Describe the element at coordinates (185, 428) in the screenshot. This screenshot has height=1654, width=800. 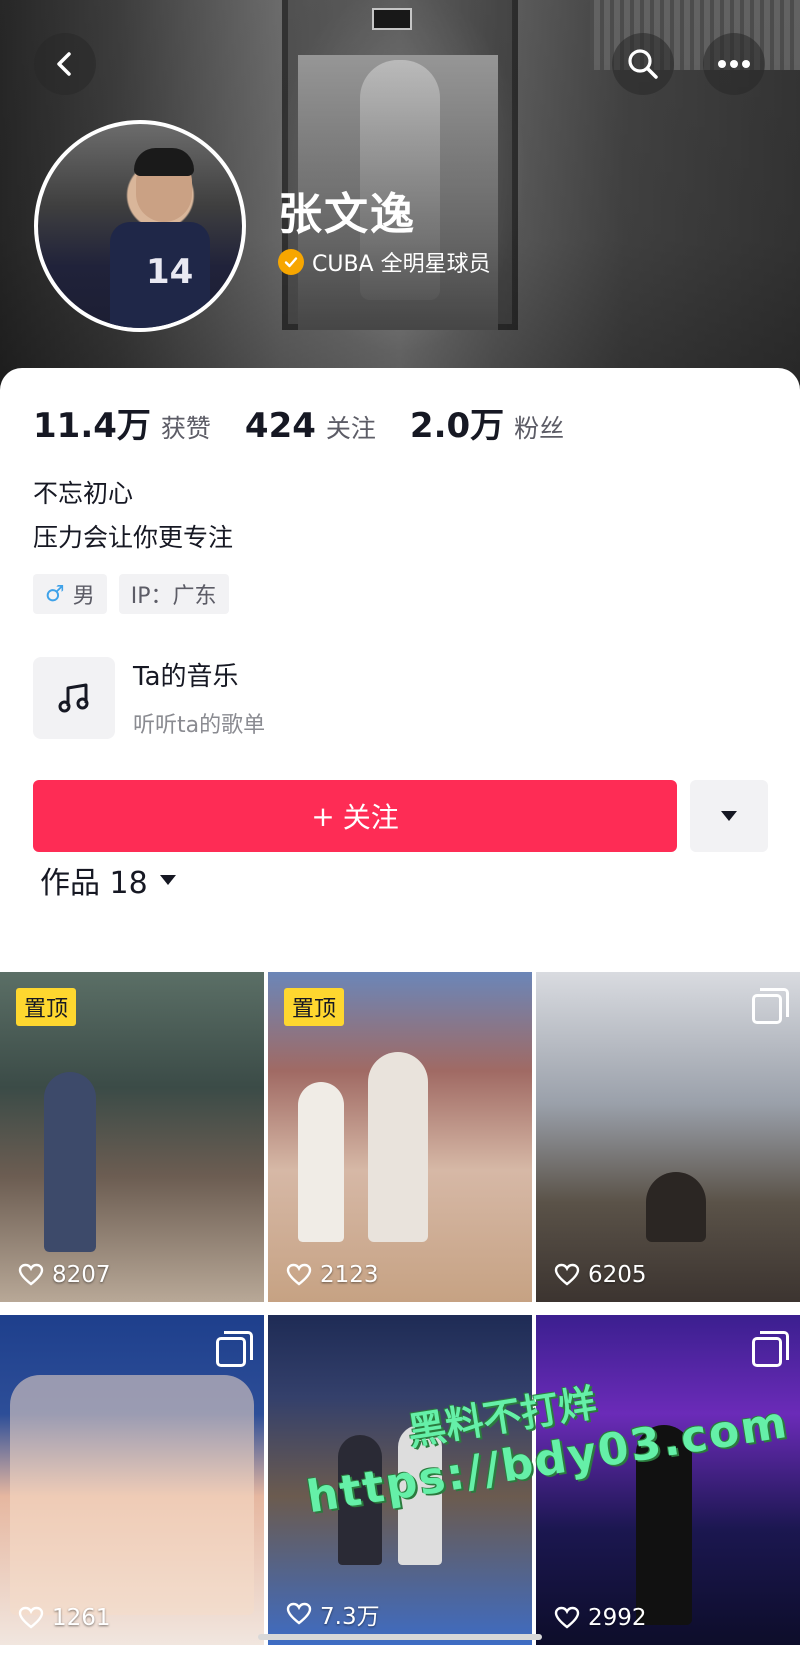
I see `stat-label: 获赞` at that location.